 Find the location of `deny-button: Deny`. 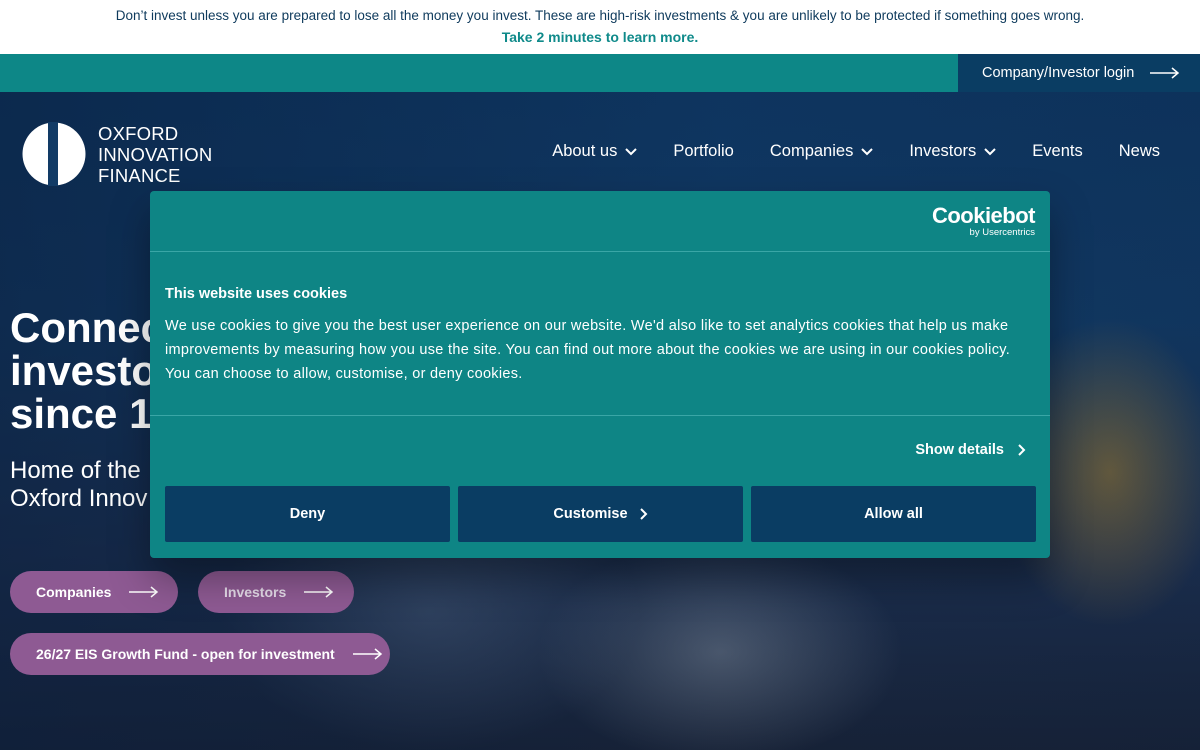

deny-button: Deny is located at coordinates (307, 514).